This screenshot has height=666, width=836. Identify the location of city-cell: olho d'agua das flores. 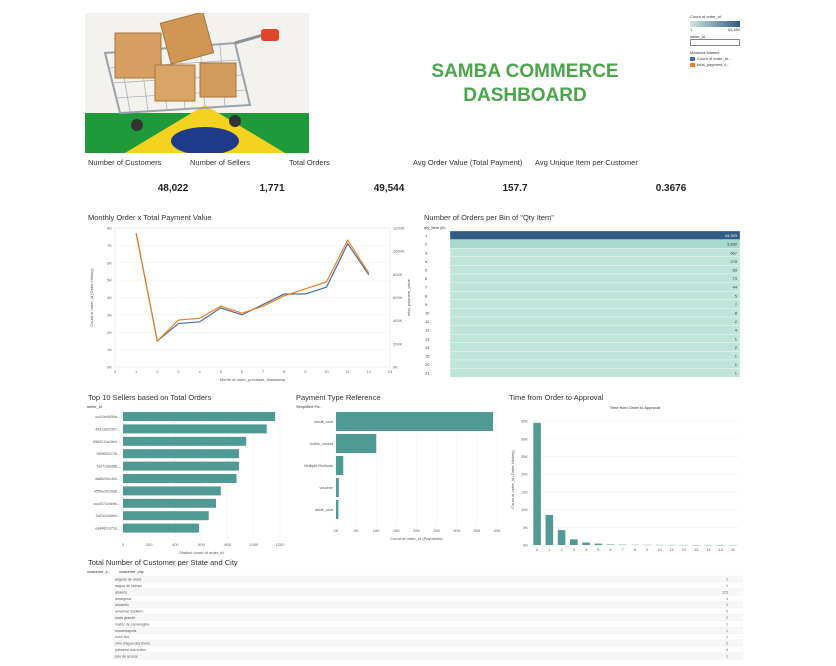
(132, 644).